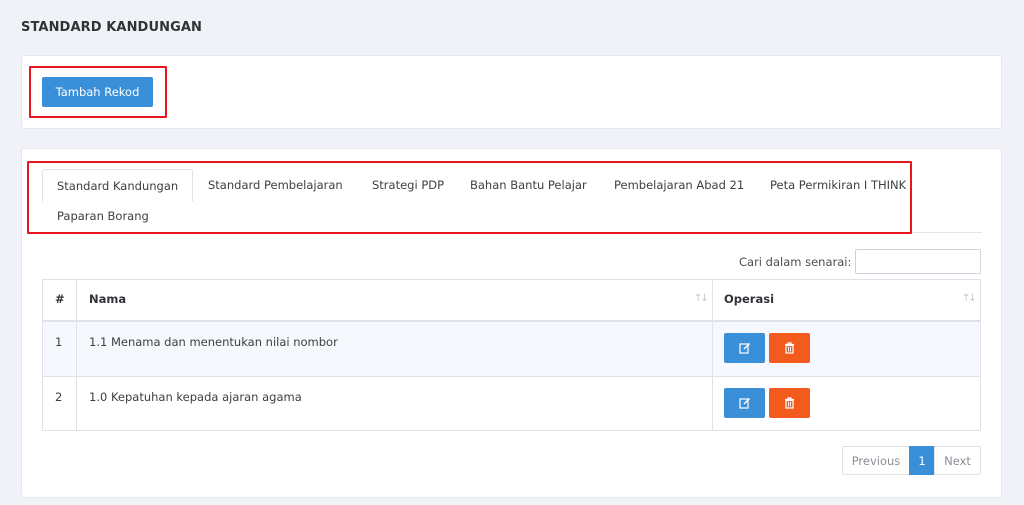  What do you see at coordinates (59, 342) in the screenshot?
I see `table-row-number: 1` at bounding box center [59, 342].